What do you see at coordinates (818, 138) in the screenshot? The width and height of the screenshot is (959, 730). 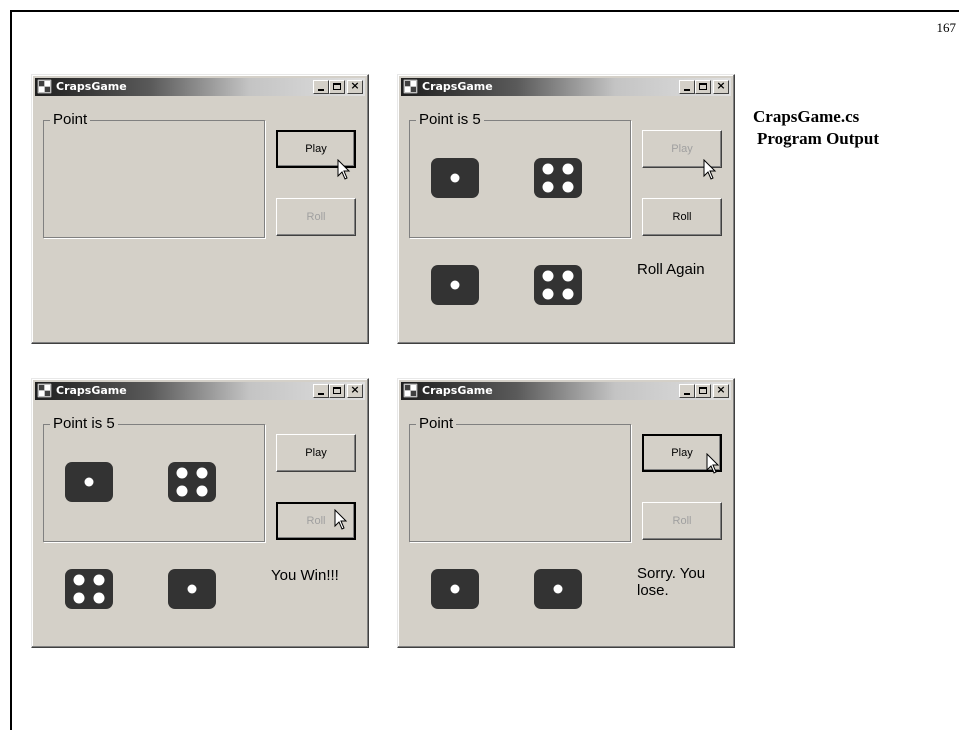 I see `caption-subtitle: Program Output` at bounding box center [818, 138].